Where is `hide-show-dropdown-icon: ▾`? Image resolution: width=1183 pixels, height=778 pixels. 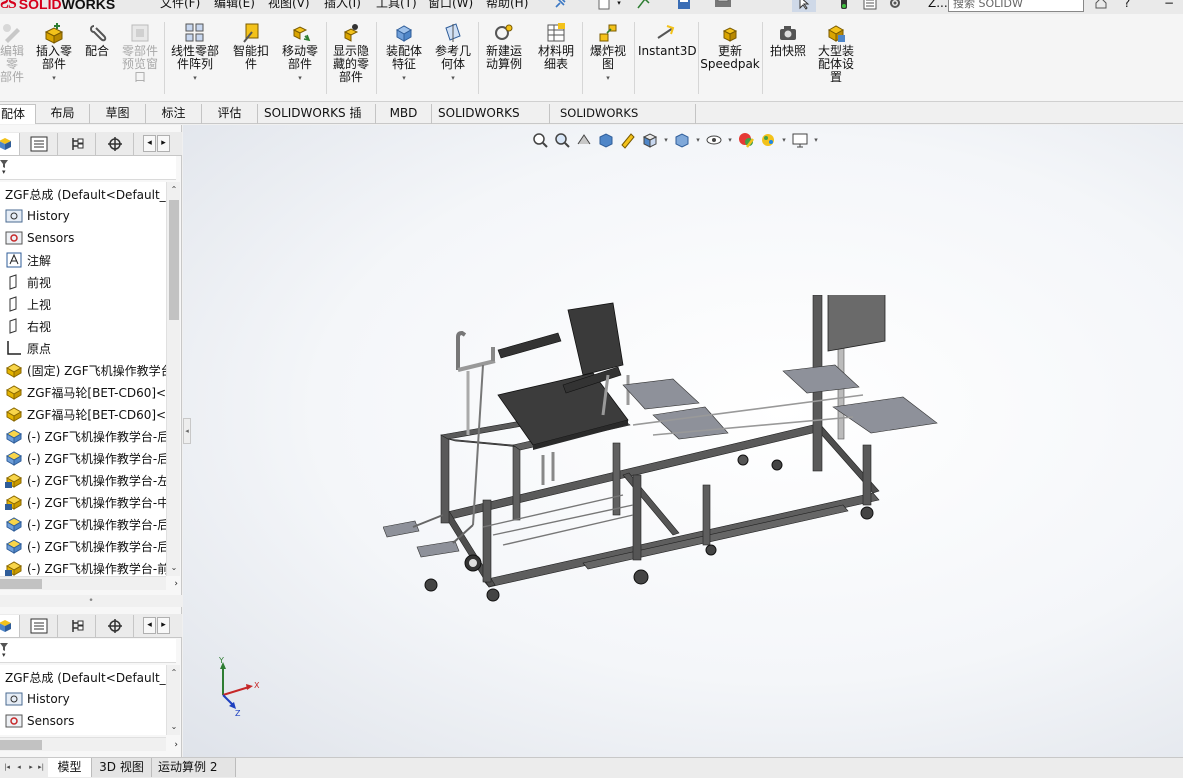 hide-show-dropdown-icon: ▾ is located at coordinates (730, 140).